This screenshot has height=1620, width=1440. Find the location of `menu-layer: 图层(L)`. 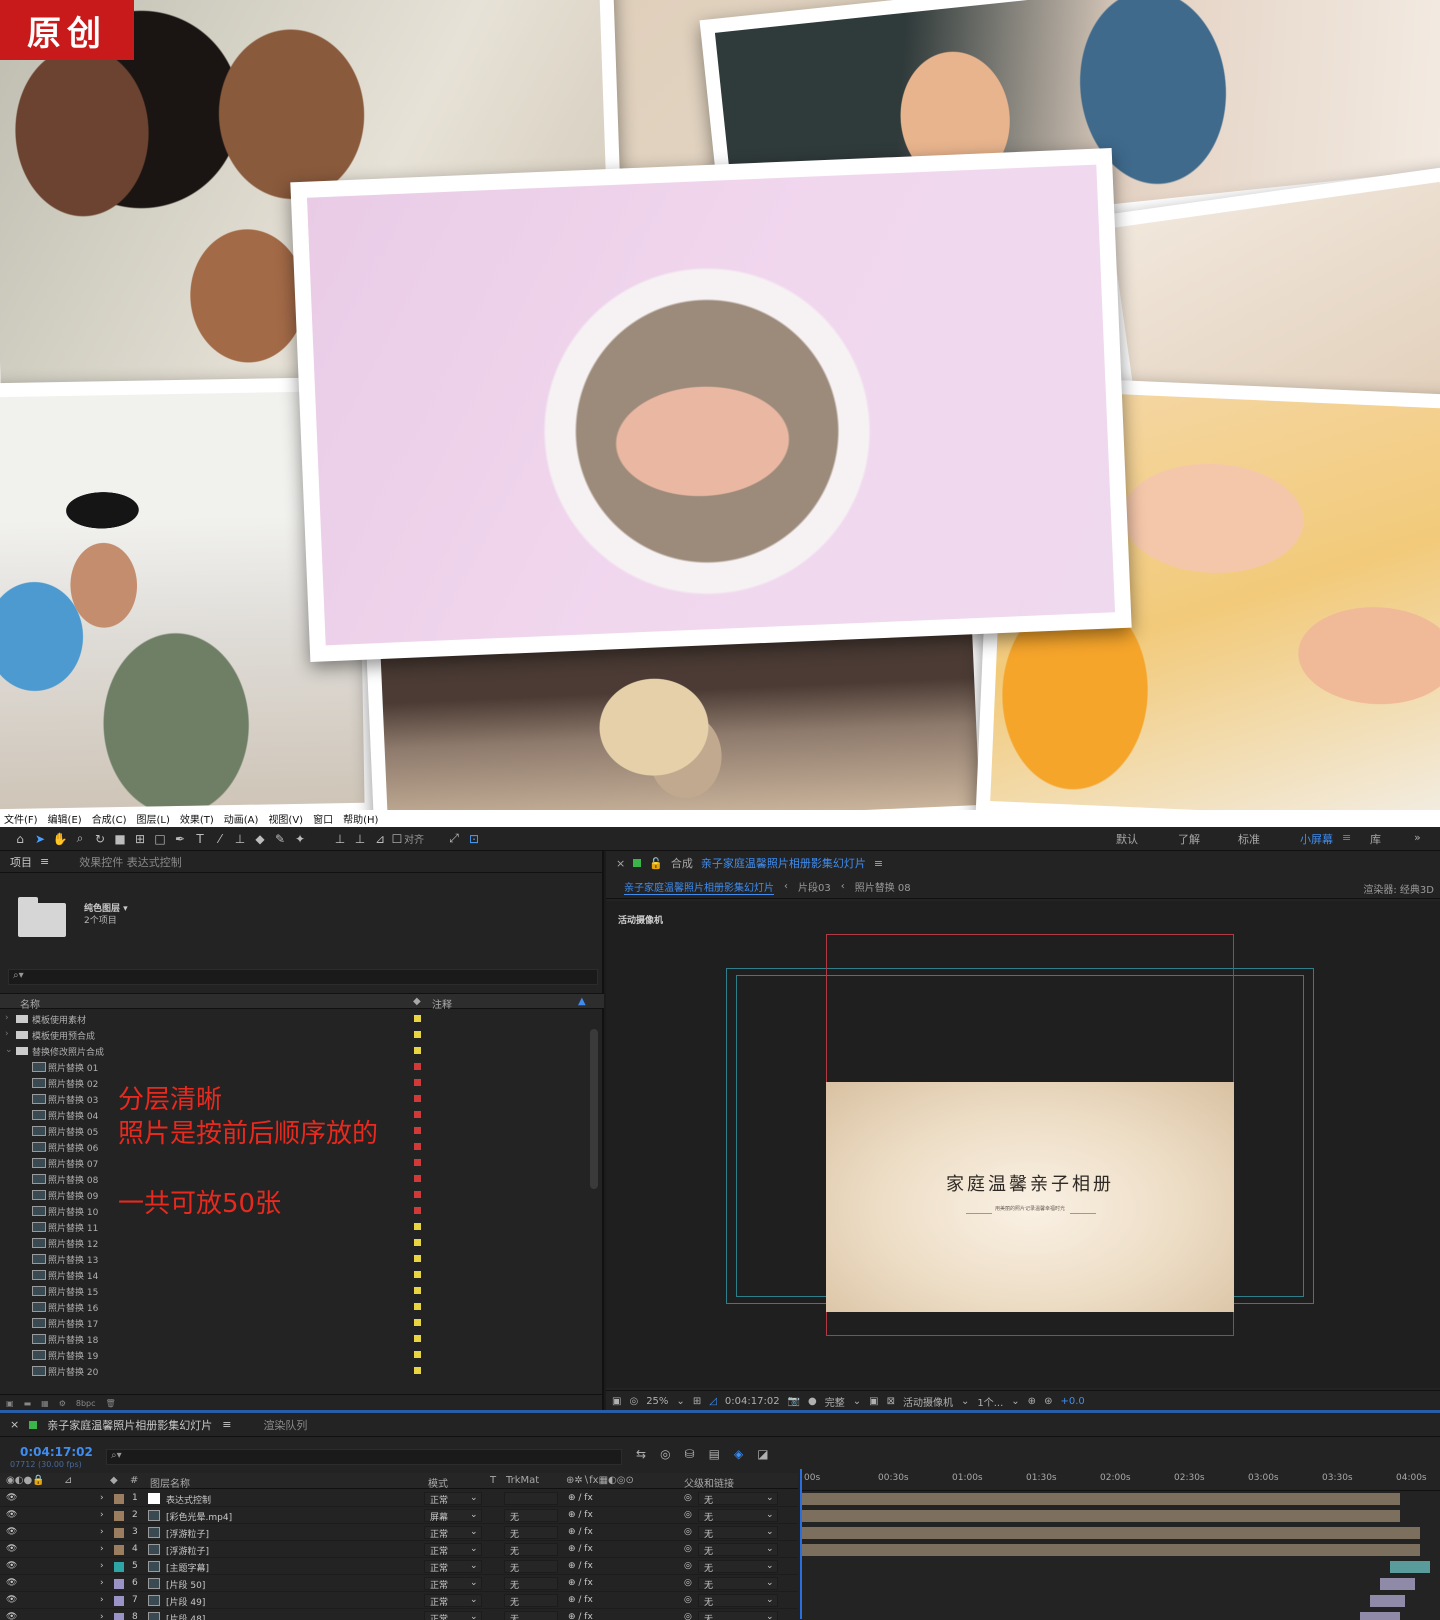

menu-layer: 图层(L) is located at coordinates (152, 818).